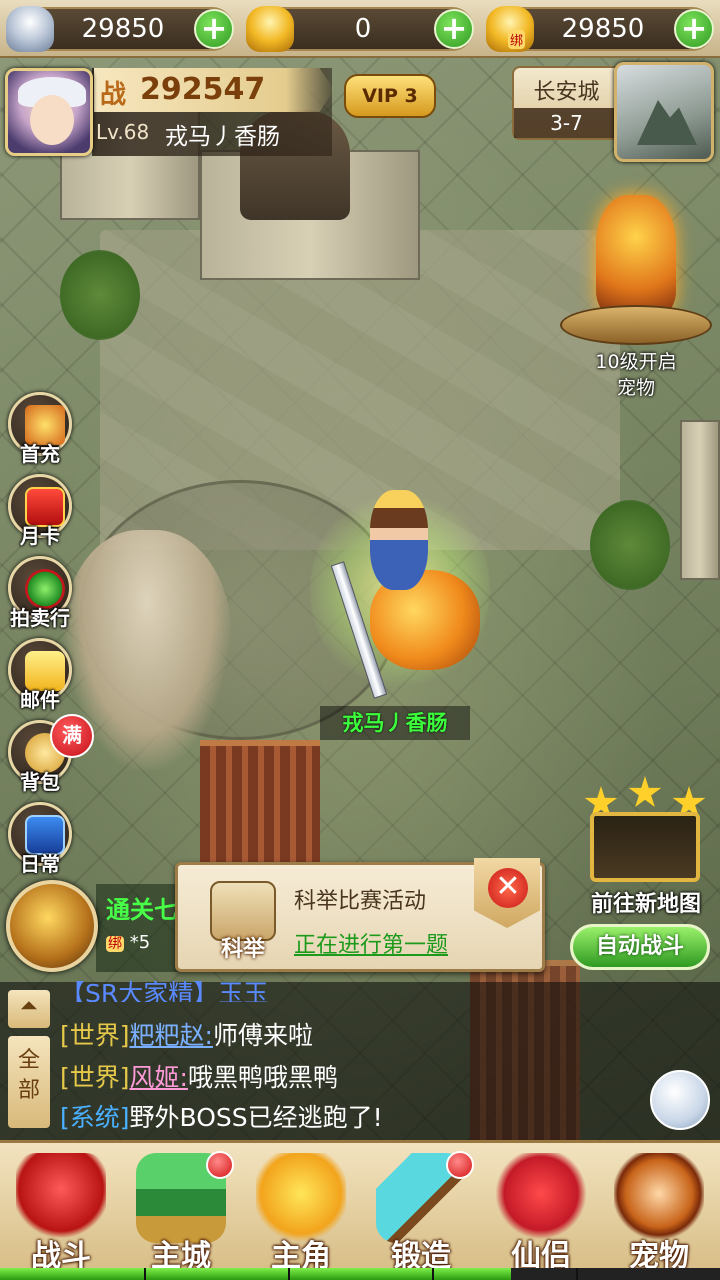  Describe the element at coordinates (30, 29) in the screenshot. I see `silver-ingot-icon` at that location.